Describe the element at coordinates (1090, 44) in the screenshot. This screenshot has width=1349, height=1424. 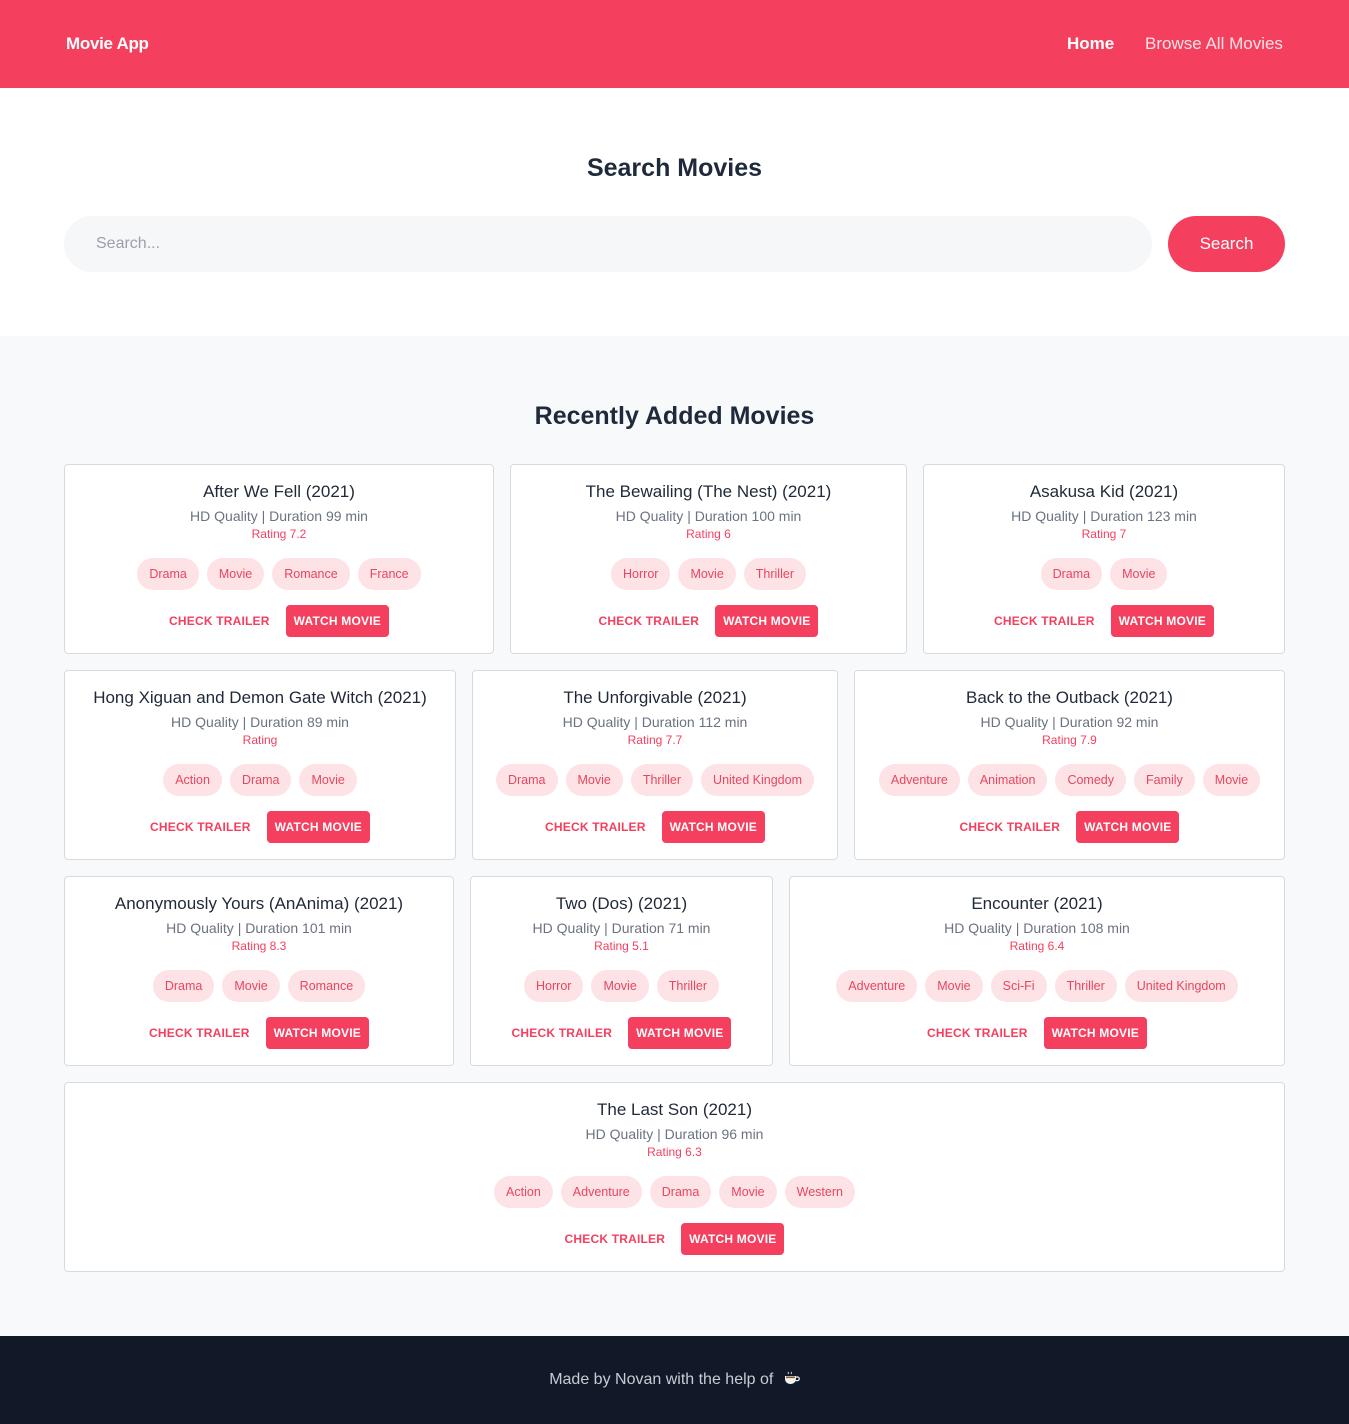
I see `nav-link-home: Home` at that location.